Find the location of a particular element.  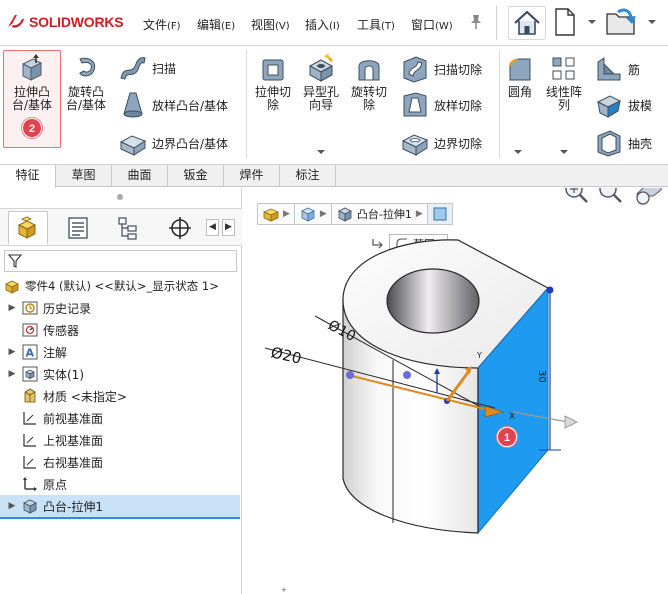

open-dropdown-arrow is located at coordinates (652, 22).